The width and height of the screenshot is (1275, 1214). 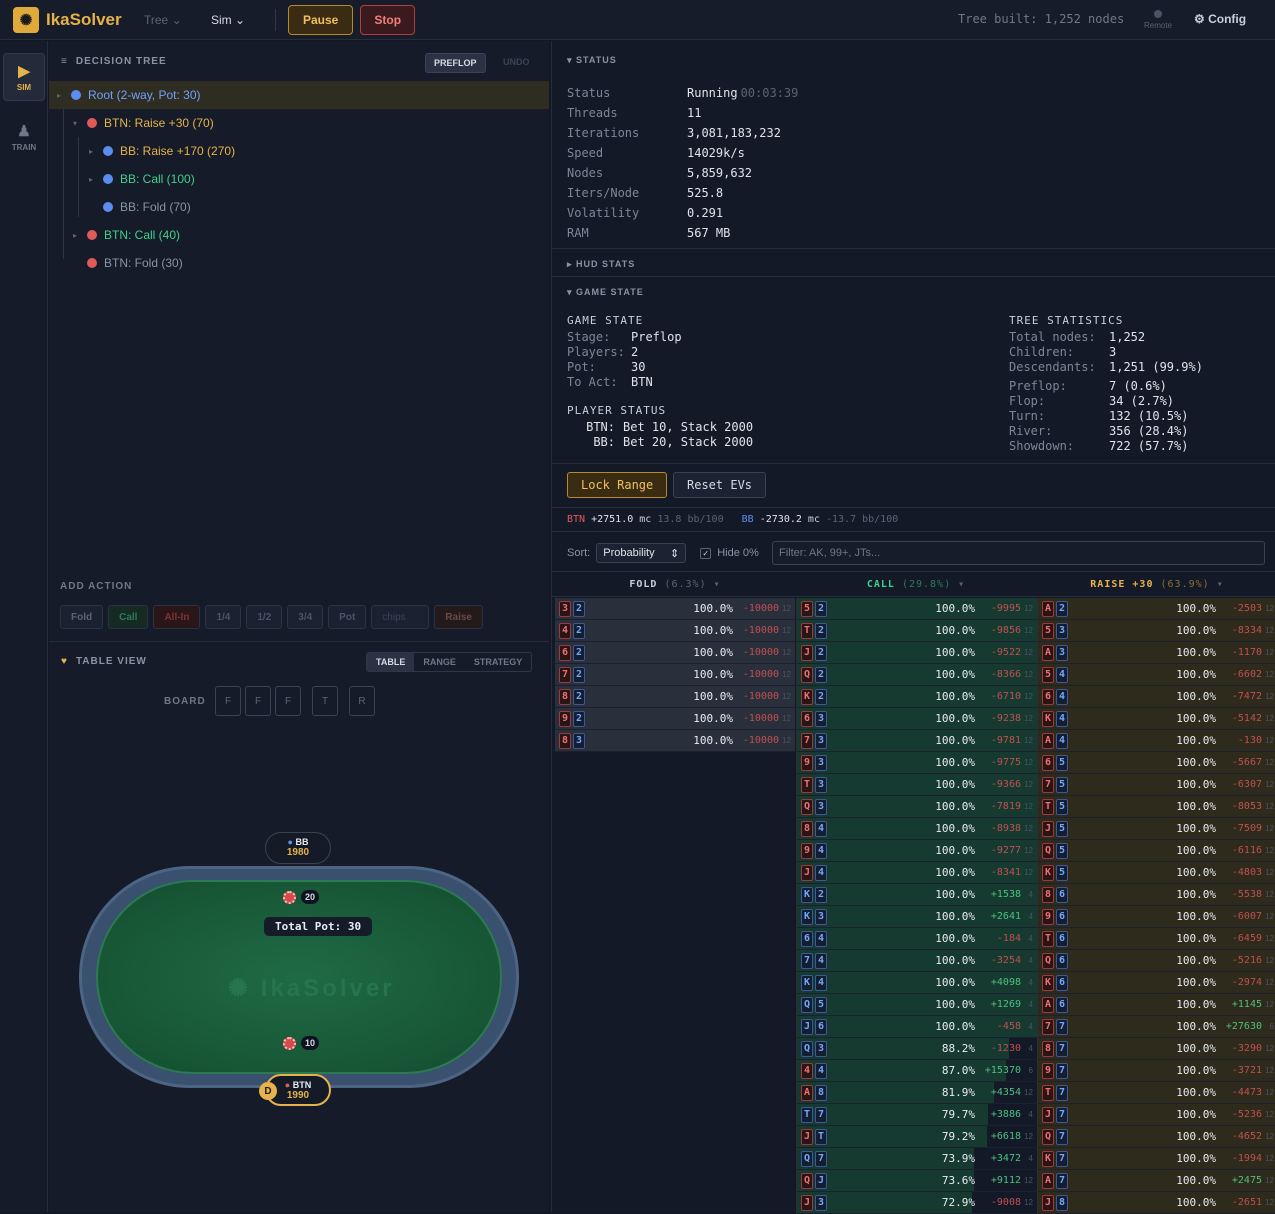 I want to click on hand-row: T 6 100.0% -6459 12, so click(x=1156, y=939).